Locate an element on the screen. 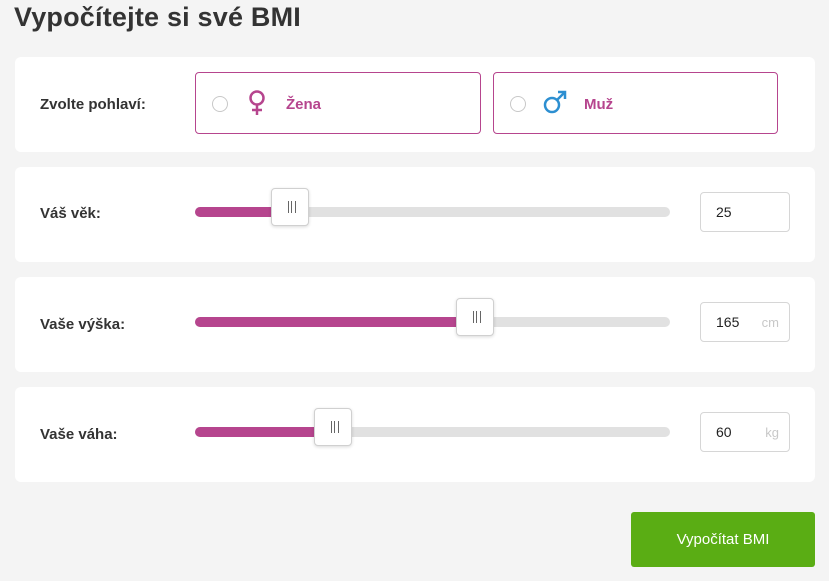  height-value: 165 is located at coordinates (728, 322).